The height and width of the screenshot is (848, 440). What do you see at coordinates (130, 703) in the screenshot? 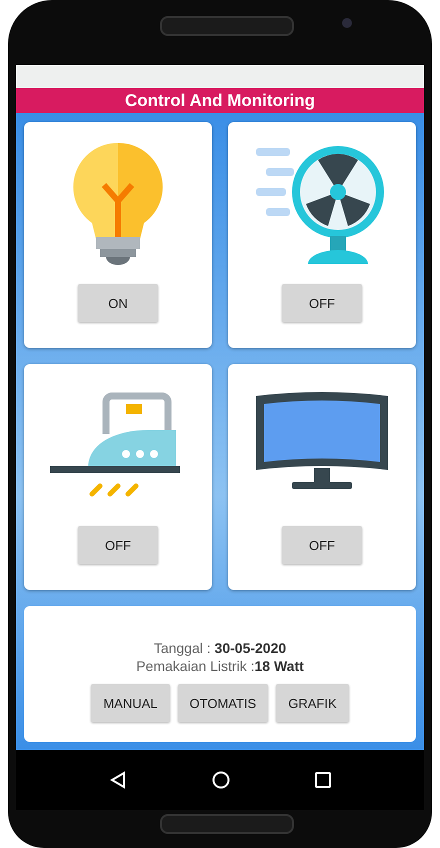
I see `mode-button: MANUAL` at bounding box center [130, 703].